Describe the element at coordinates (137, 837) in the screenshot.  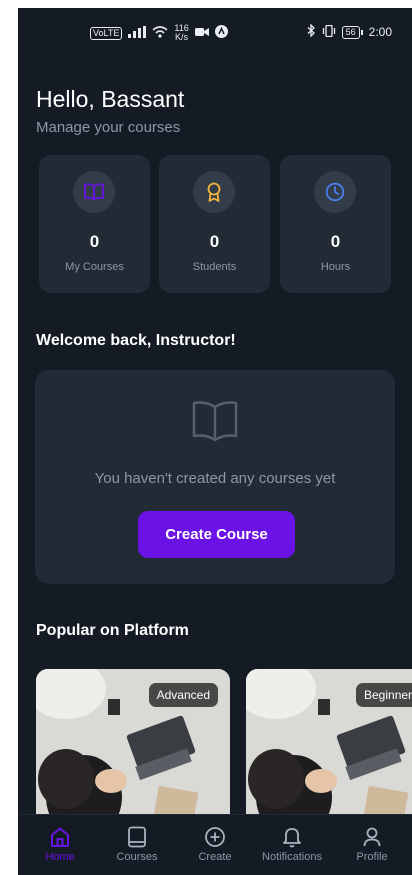
I see `tablet-icon` at that location.